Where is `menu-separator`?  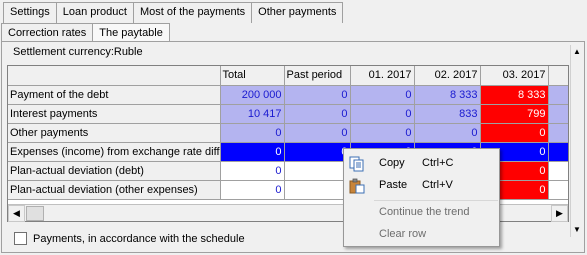
menu-separator is located at coordinates (436, 200).